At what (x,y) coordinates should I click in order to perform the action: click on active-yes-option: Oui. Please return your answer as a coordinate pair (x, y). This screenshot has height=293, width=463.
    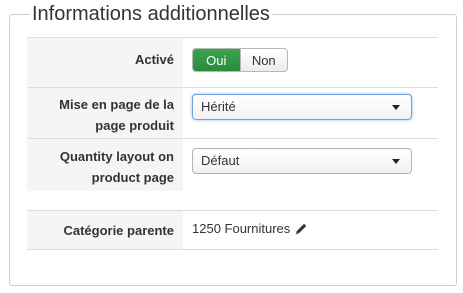
    Looking at the image, I should click on (216, 60).